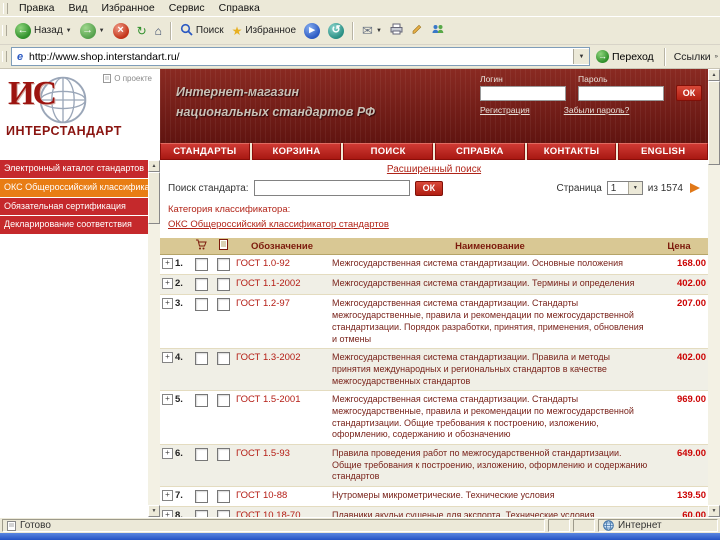  I want to click on menu-item: Справка, so click(239, 8).